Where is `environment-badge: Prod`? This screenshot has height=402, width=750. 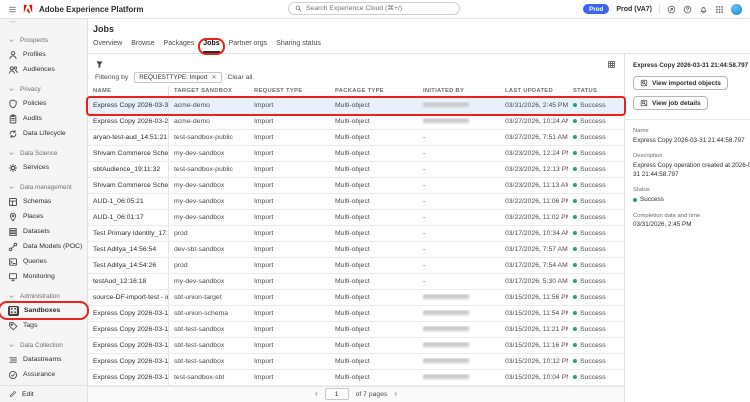
environment-badge: Prod is located at coordinates (596, 9).